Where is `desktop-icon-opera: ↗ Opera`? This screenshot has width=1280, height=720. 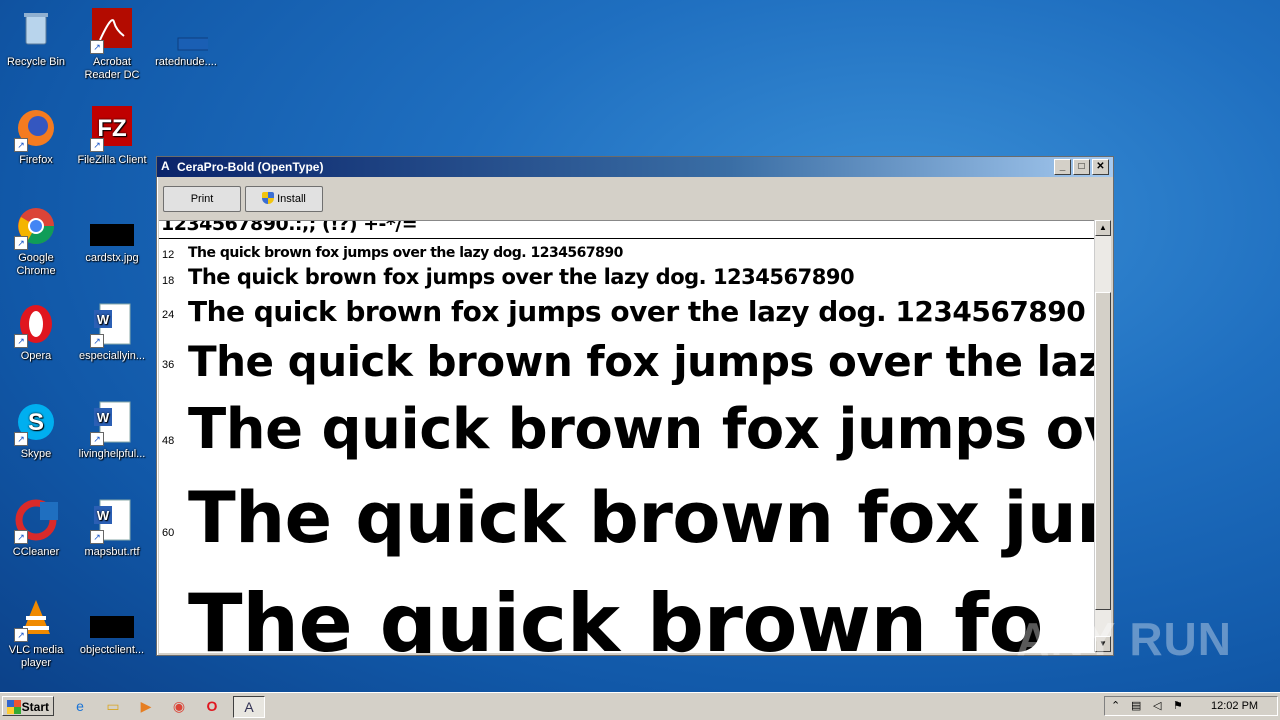
desktop-icon-opera: ↗ Opera is located at coordinates (36, 332).